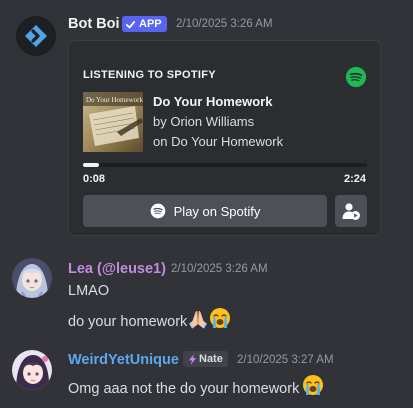 The width and height of the screenshot is (413, 408). I want to click on bot-username: Bot Boi, so click(94, 24).